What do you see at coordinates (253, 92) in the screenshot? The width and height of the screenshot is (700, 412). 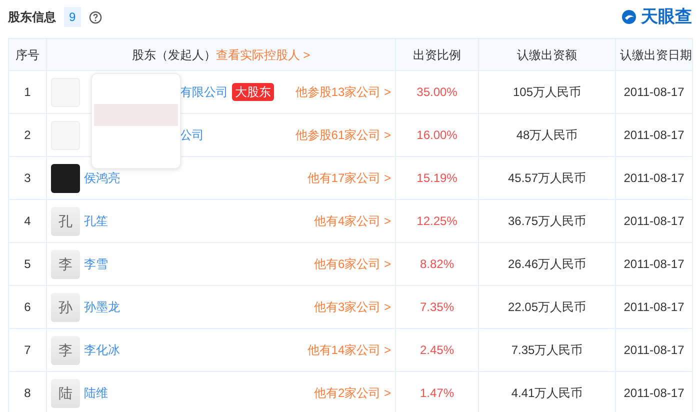 I see `shareholder-tag: 大股东` at bounding box center [253, 92].